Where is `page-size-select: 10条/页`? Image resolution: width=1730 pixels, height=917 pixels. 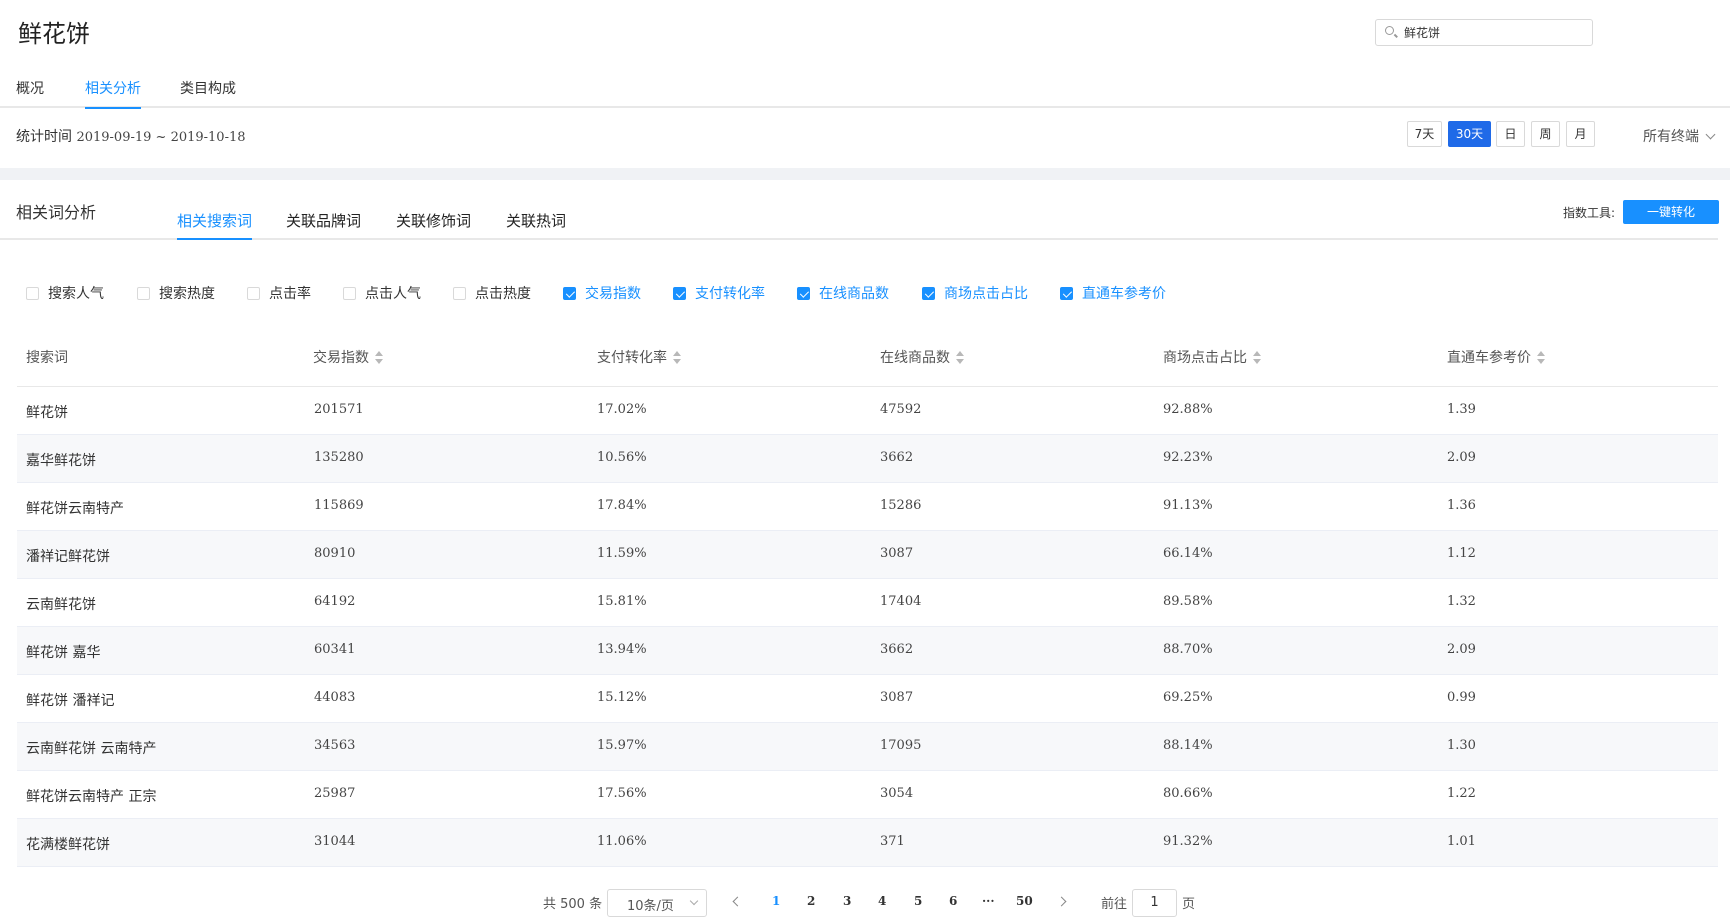
page-size-select: 10条/页 is located at coordinates (657, 903).